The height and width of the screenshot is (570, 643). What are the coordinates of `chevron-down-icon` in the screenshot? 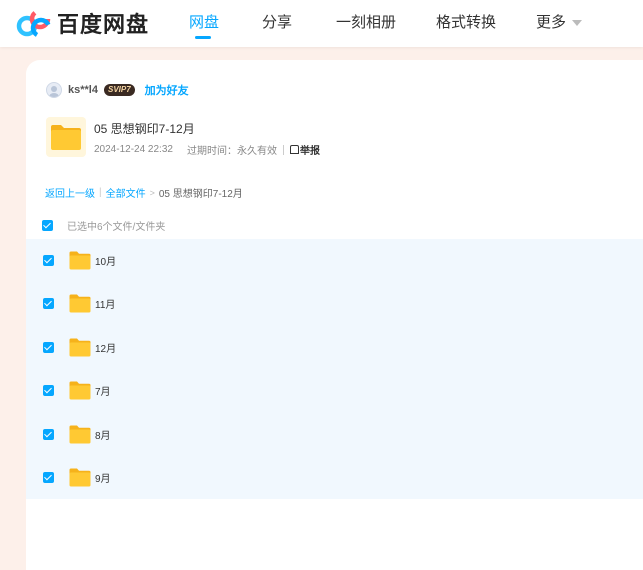 It's located at (577, 23).